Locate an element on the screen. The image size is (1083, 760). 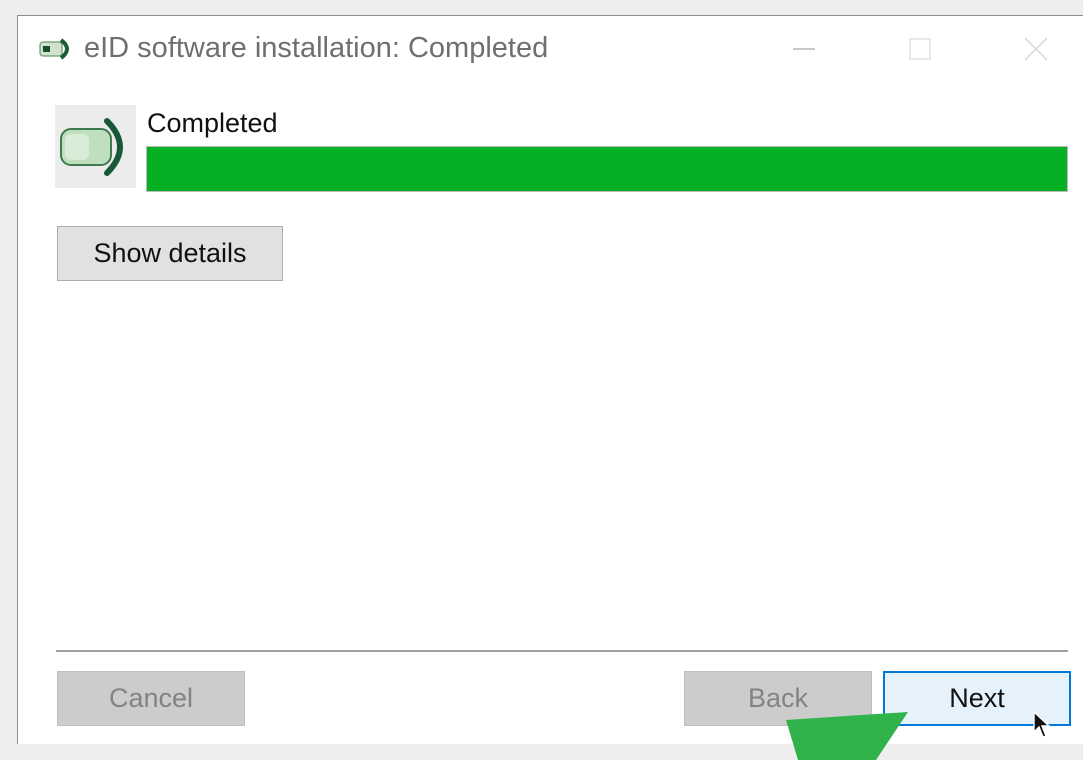
mouse-pointer-icon is located at coordinates (1042, 724).